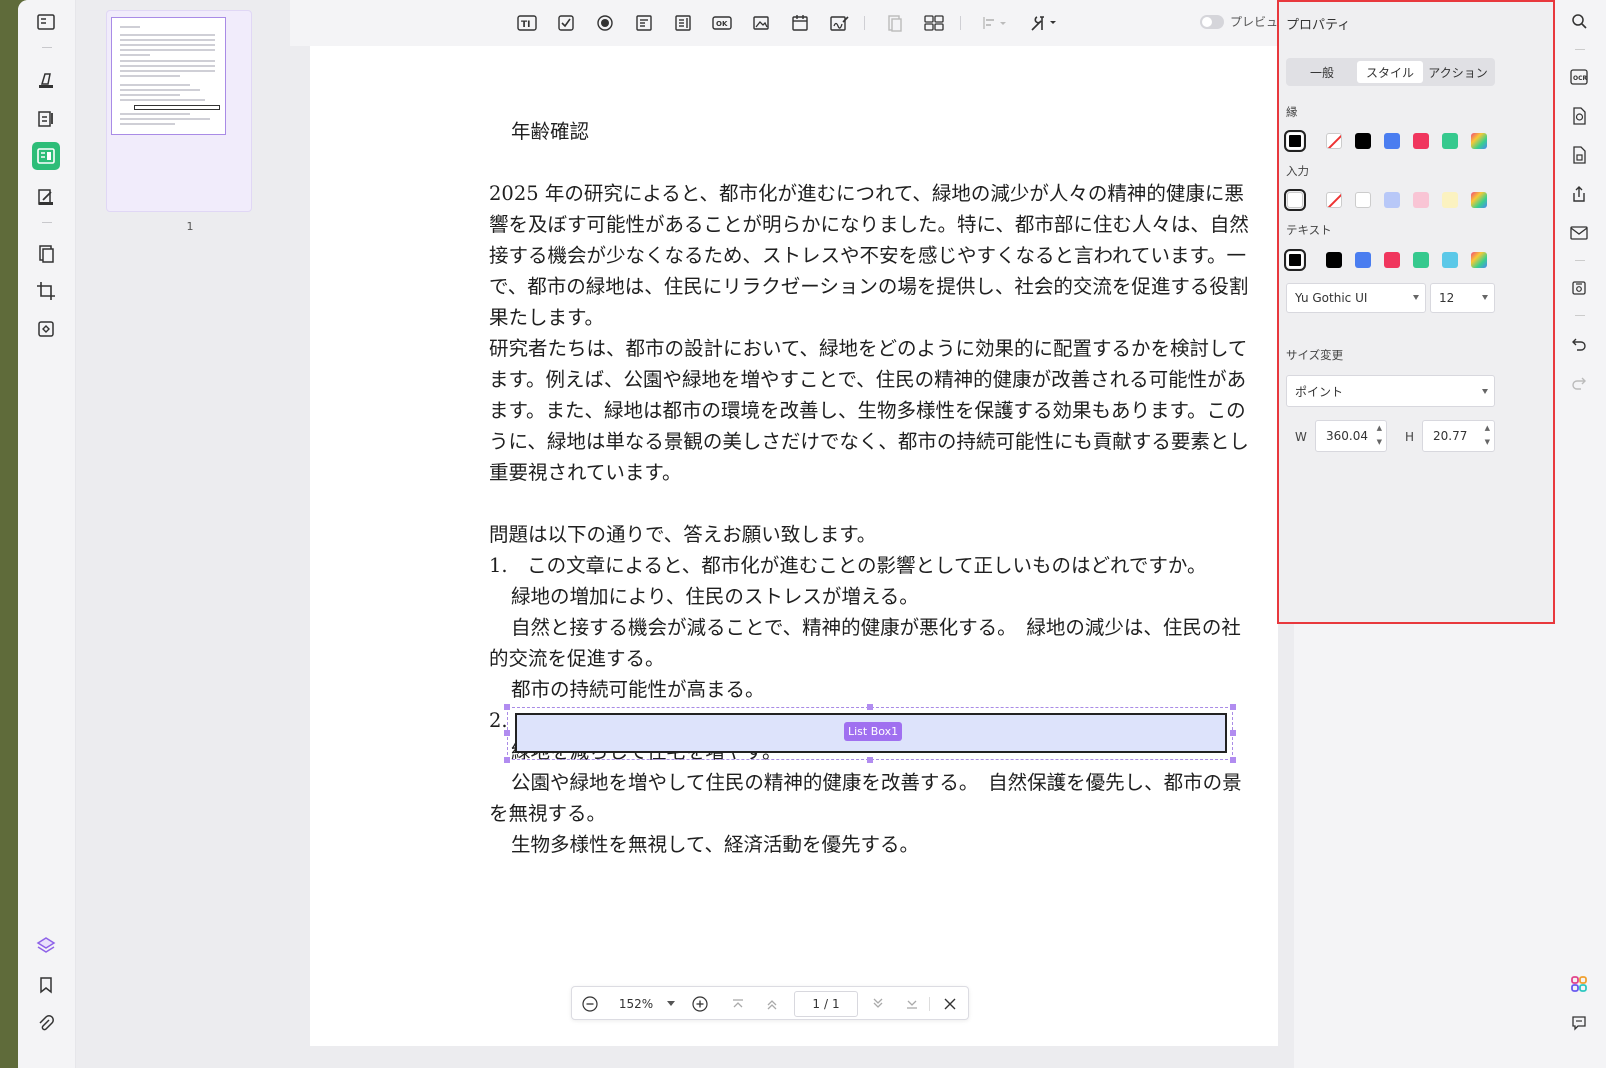 This screenshot has height=1068, width=1606. I want to click on grid-view-icon, so click(934, 23).